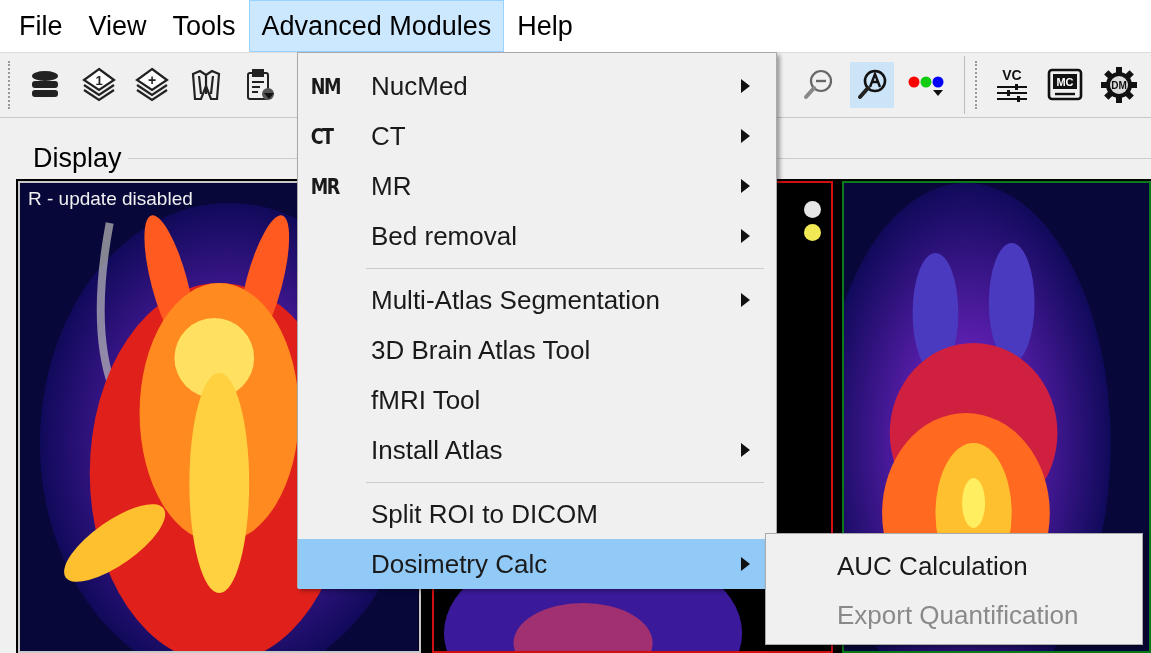 Image resolution: width=1151 pixels, height=653 pixels. I want to click on menu-bar-item: Advanced Modules, so click(376, 26).